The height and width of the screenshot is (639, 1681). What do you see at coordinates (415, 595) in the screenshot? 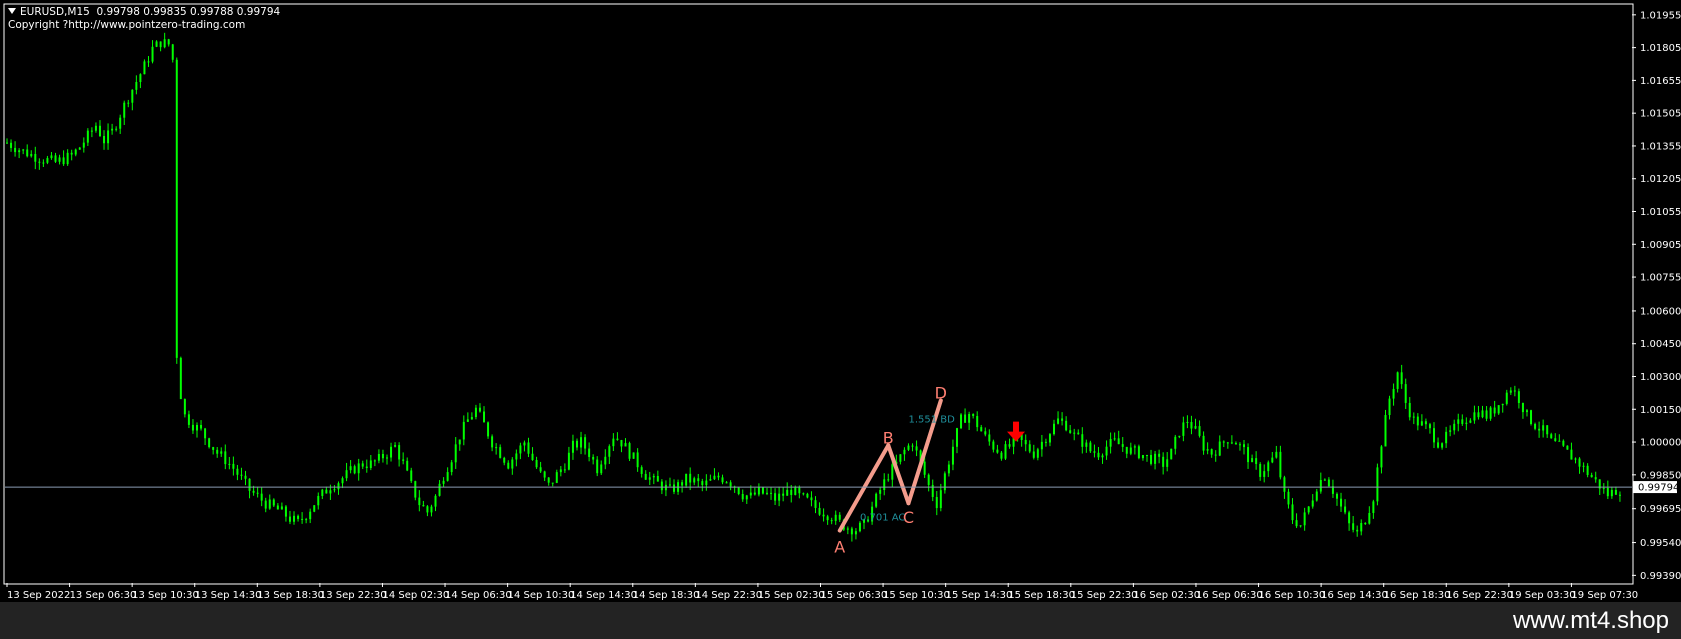
I see `x-tick-label: 14 Sep 02:30` at bounding box center [415, 595].